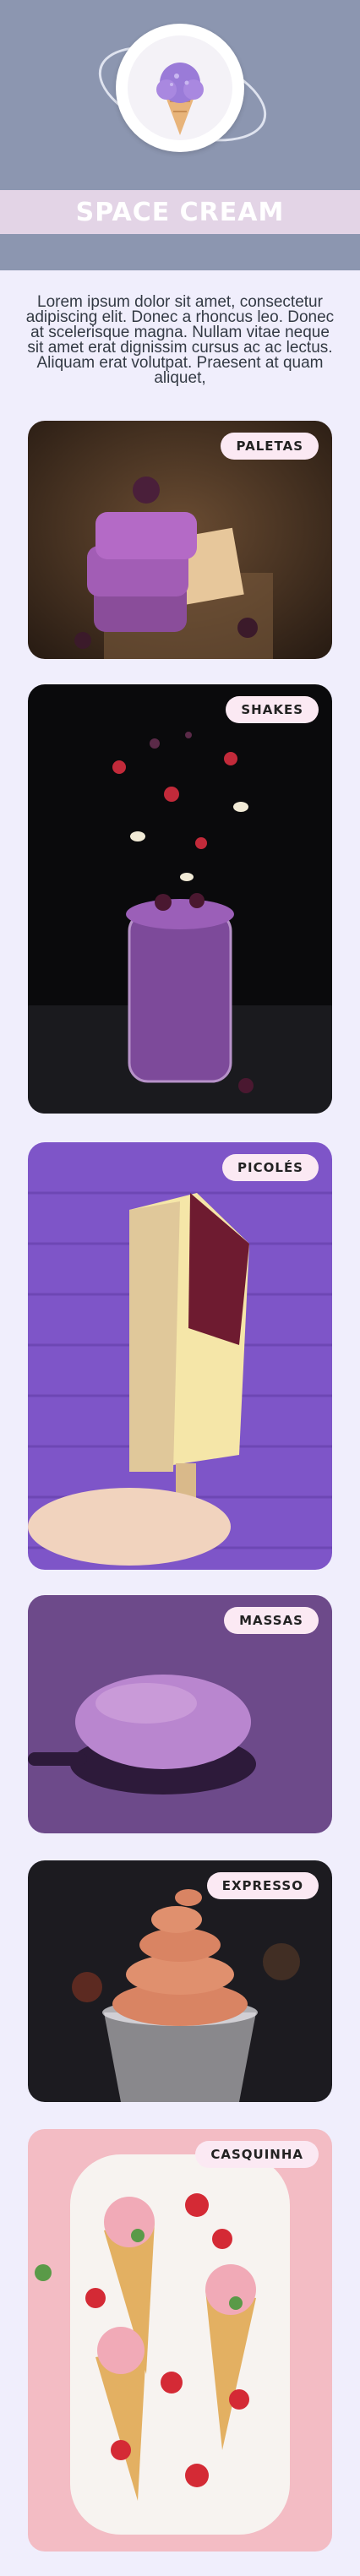  Describe the element at coordinates (257, 2154) in the screenshot. I see `category-badge: CASQUINHA` at that location.